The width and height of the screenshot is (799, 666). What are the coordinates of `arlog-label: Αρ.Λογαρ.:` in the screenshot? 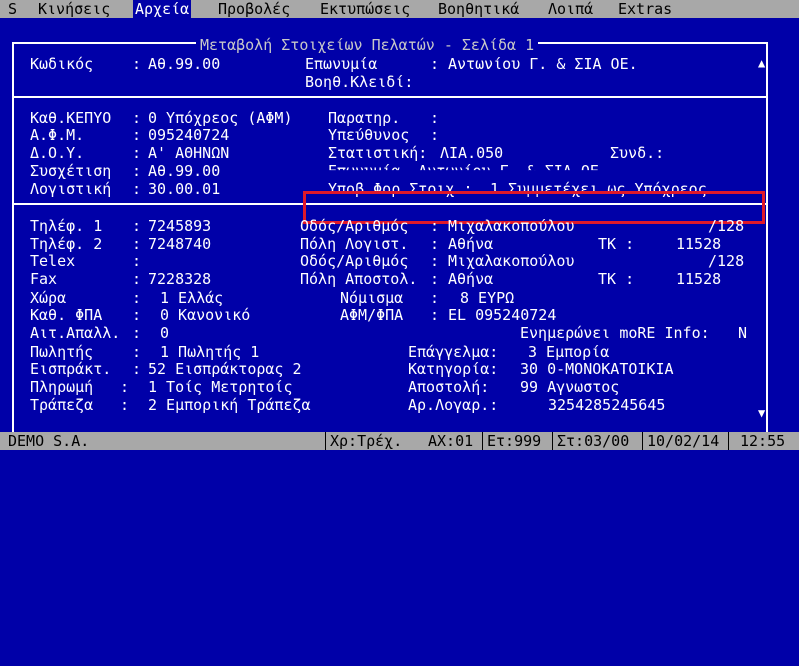 It's located at (453, 405).